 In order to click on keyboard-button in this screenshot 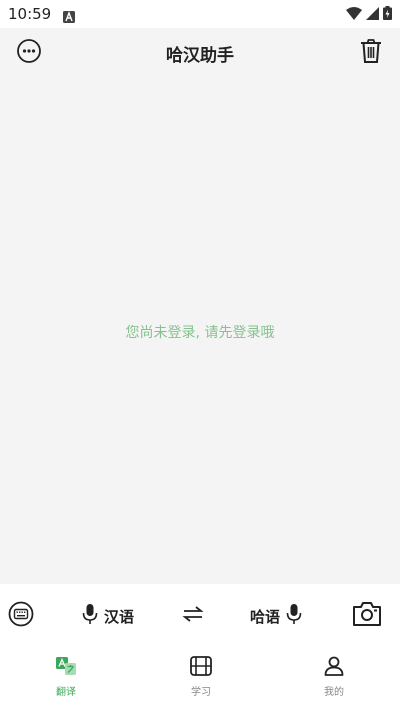, I will do `click(21, 616)`.